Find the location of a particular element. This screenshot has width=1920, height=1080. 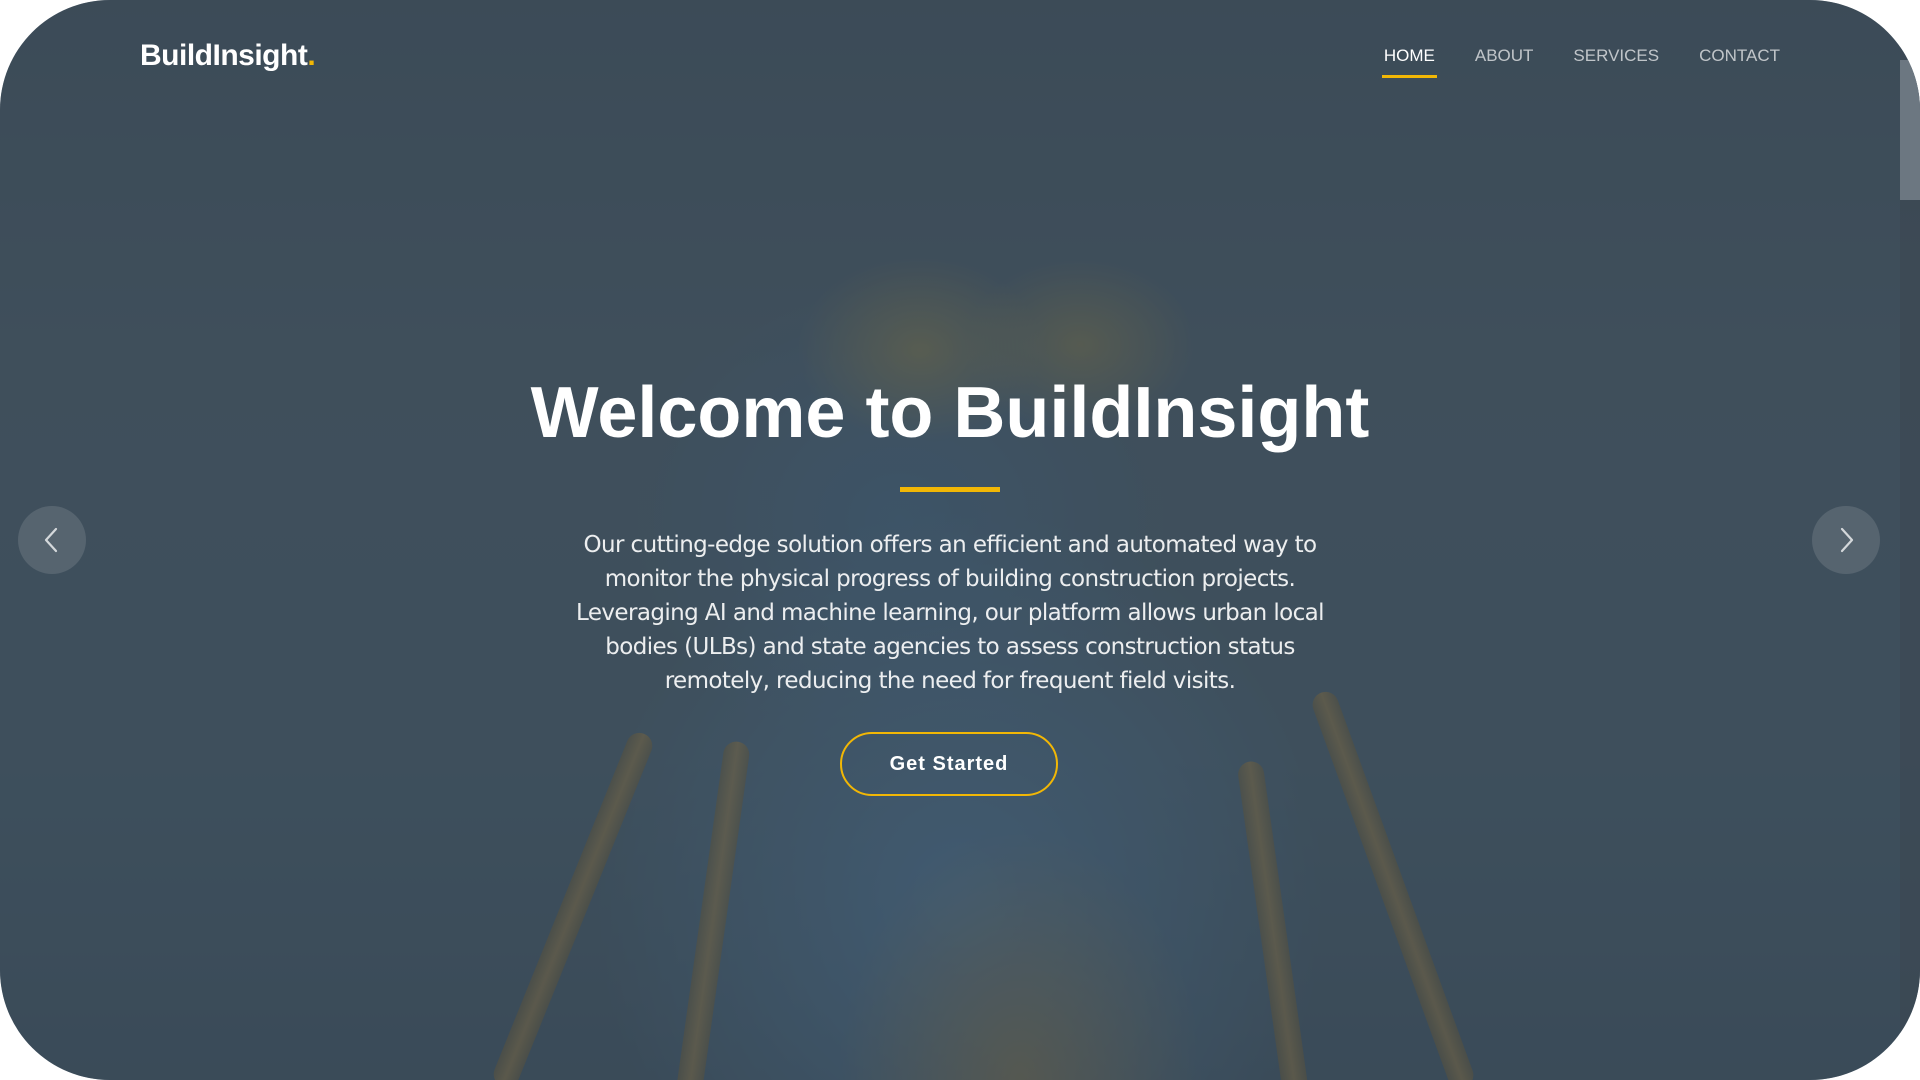

carousel-next-button is located at coordinates (1846, 540).